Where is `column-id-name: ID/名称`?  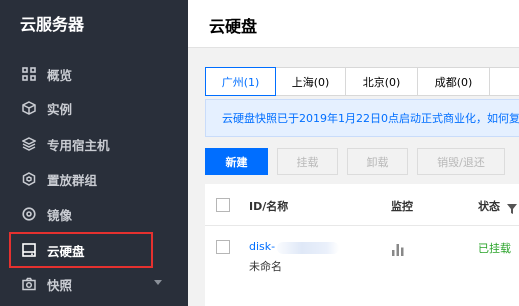 column-id-name: ID/名称 is located at coordinates (269, 206).